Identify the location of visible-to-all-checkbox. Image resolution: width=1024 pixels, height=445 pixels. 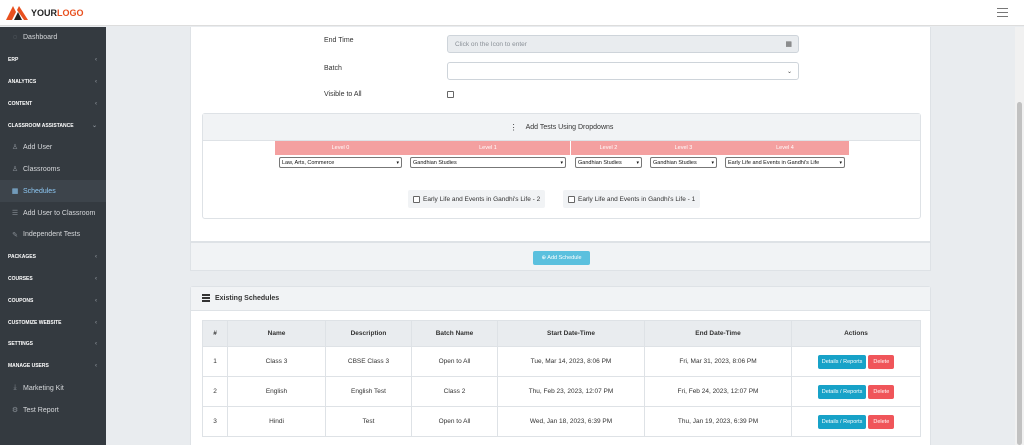
(450, 94).